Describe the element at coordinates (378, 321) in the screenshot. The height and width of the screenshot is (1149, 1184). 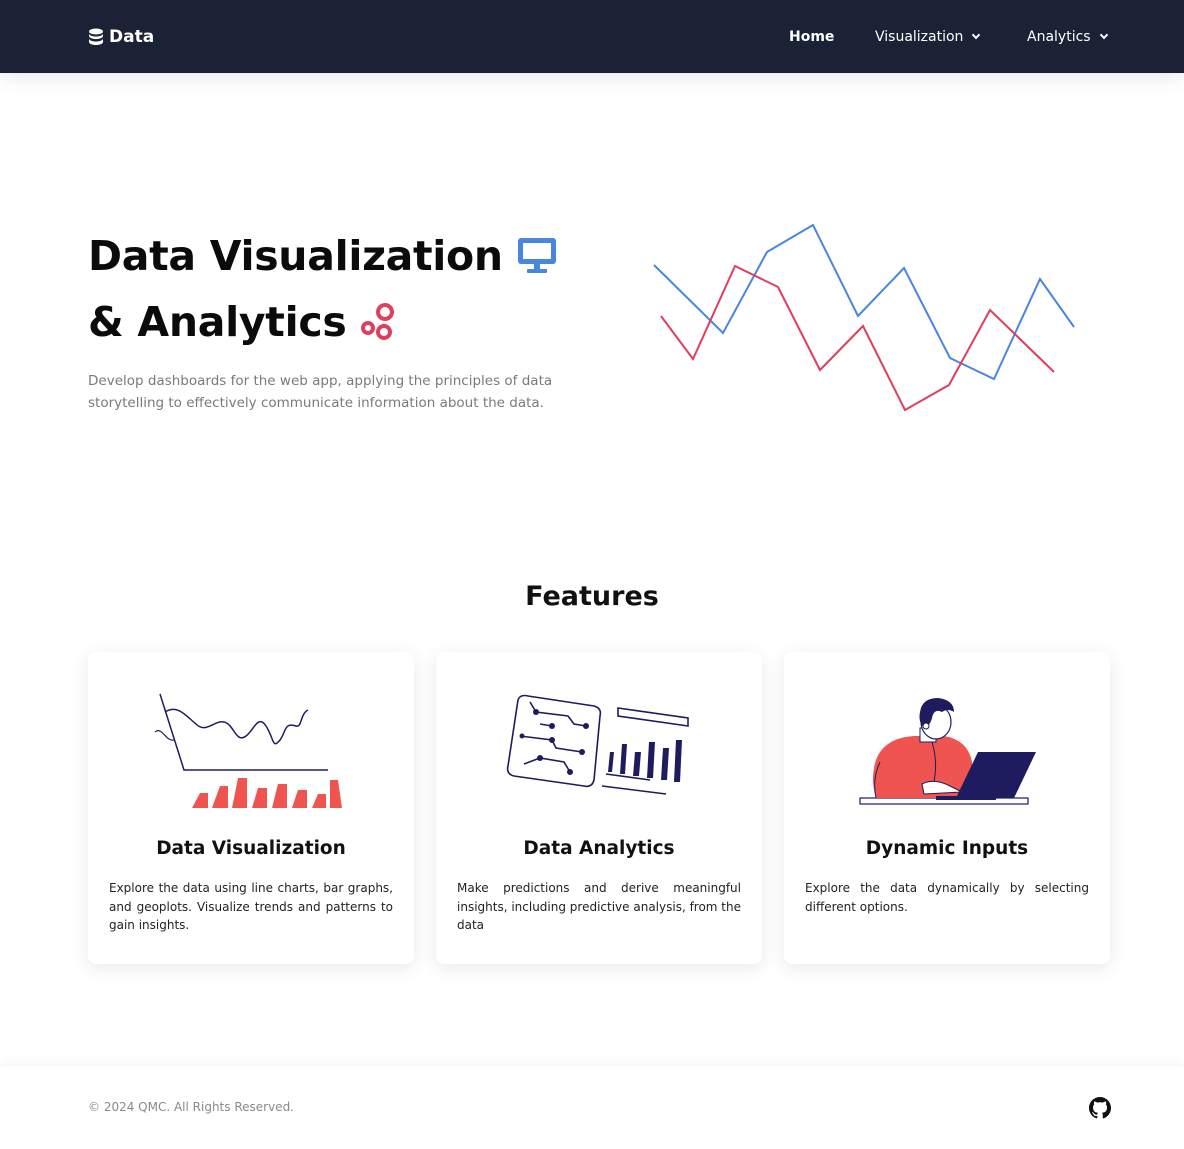
I see `connected-circles-icon` at that location.